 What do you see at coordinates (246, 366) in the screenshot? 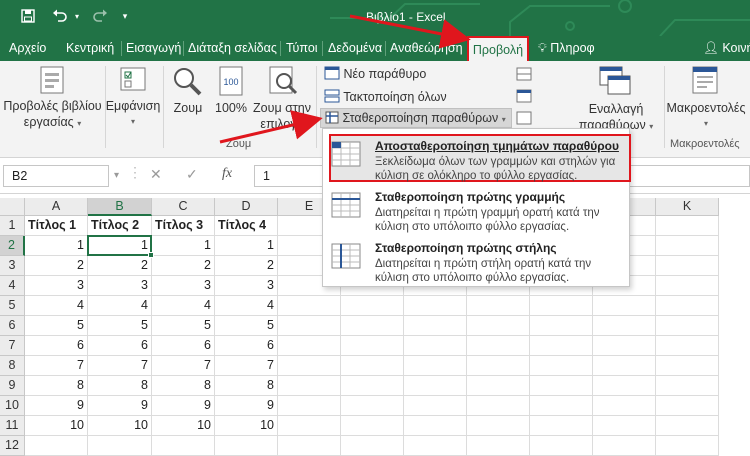
I see `cell-d8: 7` at bounding box center [246, 366].